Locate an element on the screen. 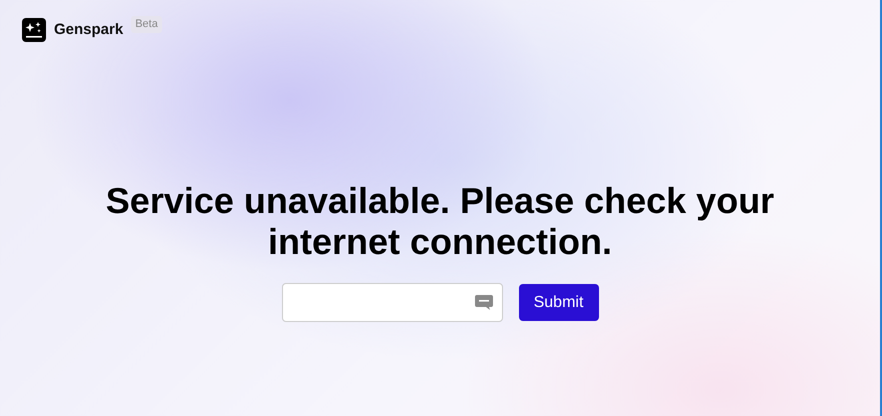  submit-button: Submit is located at coordinates (558, 302).